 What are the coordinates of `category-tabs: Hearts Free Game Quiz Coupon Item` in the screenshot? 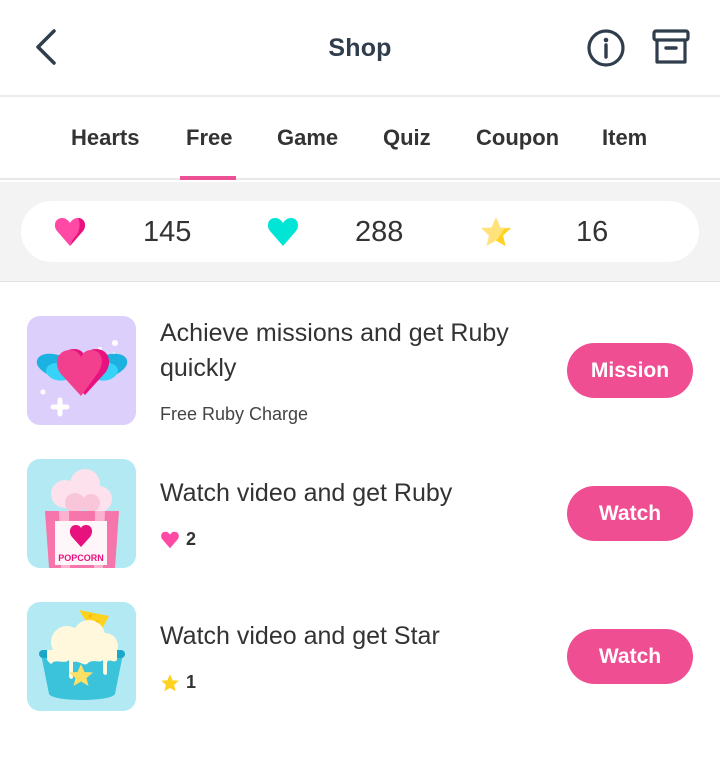 It's located at (360, 139).